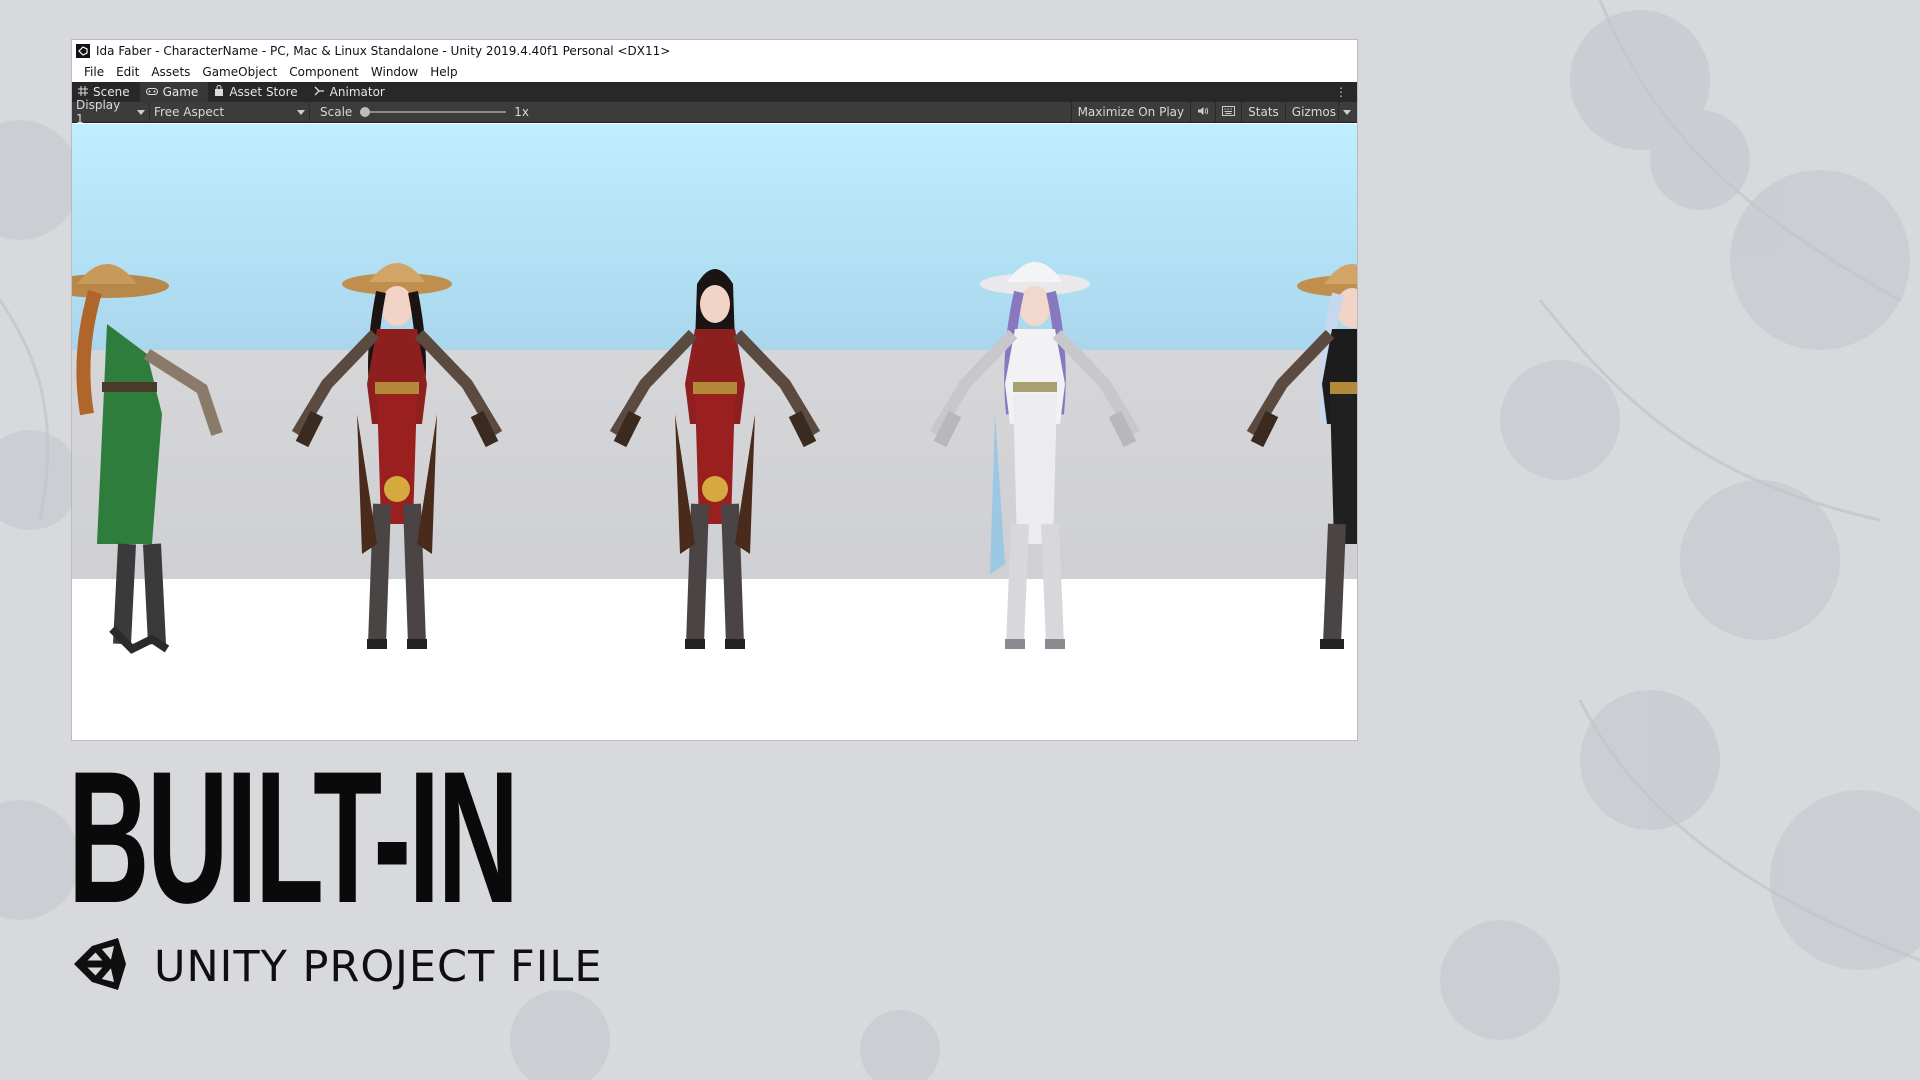 The image size is (1920, 1080). What do you see at coordinates (263, 92) in the screenshot?
I see `tab-asset-store-label: Asset Store` at bounding box center [263, 92].